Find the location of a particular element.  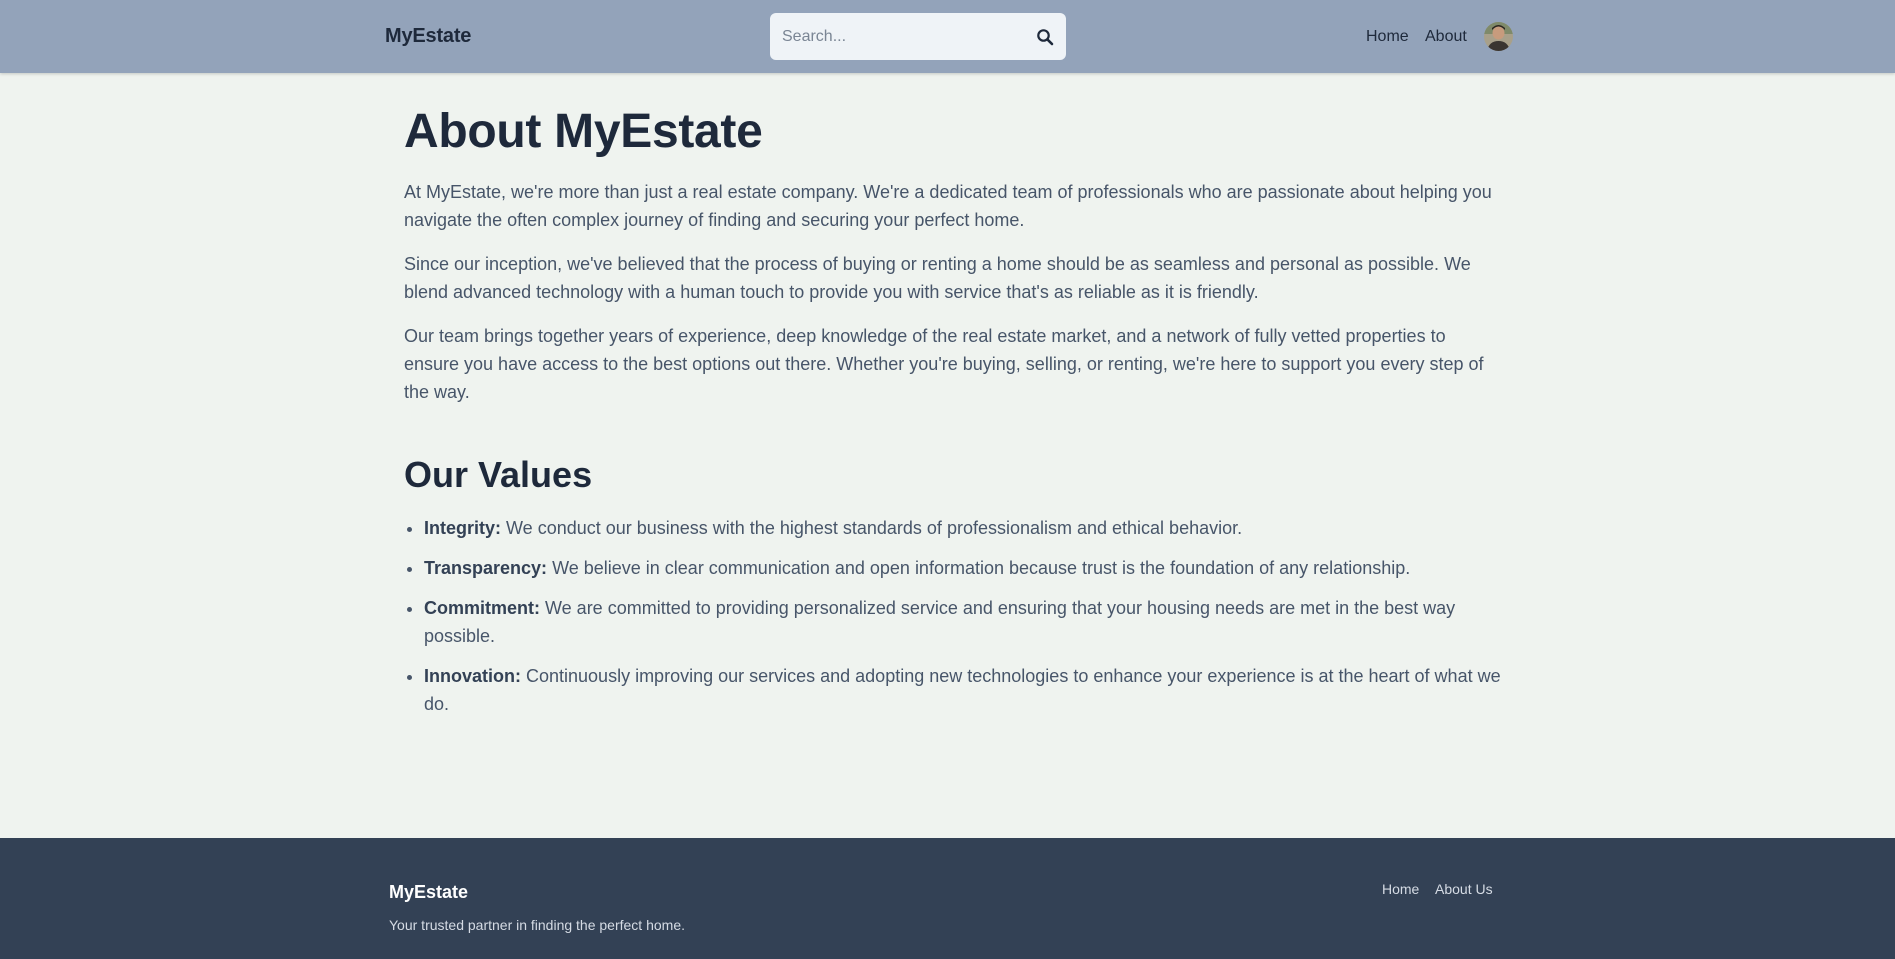

nav-home-link: Home is located at coordinates (1387, 37).